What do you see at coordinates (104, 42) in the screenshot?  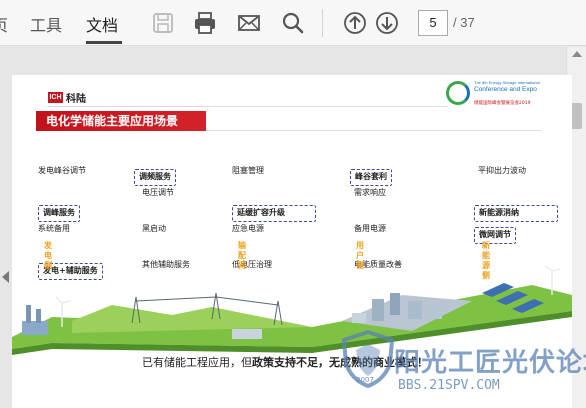 I see `active-tab-indicator` at bounding box center [104, 42].